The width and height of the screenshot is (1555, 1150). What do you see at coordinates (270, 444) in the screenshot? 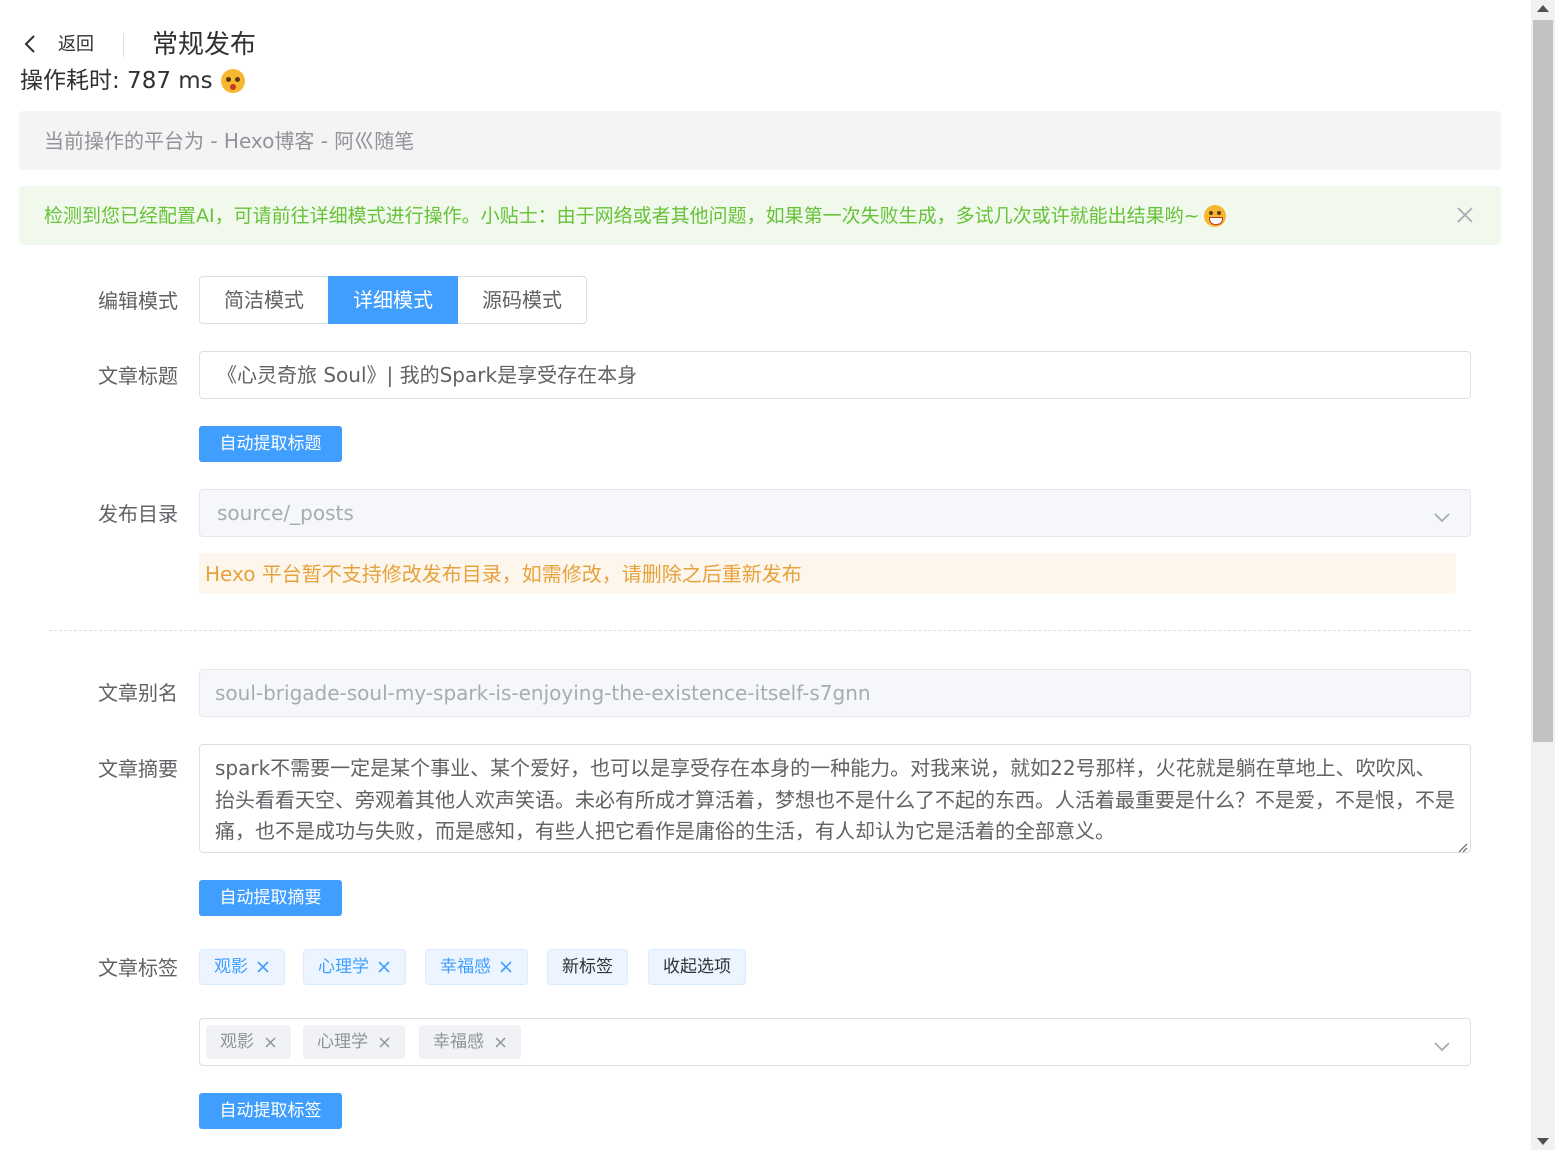
I see `auto-title-button: 自动提取标题` at bounding box center [270, 444].